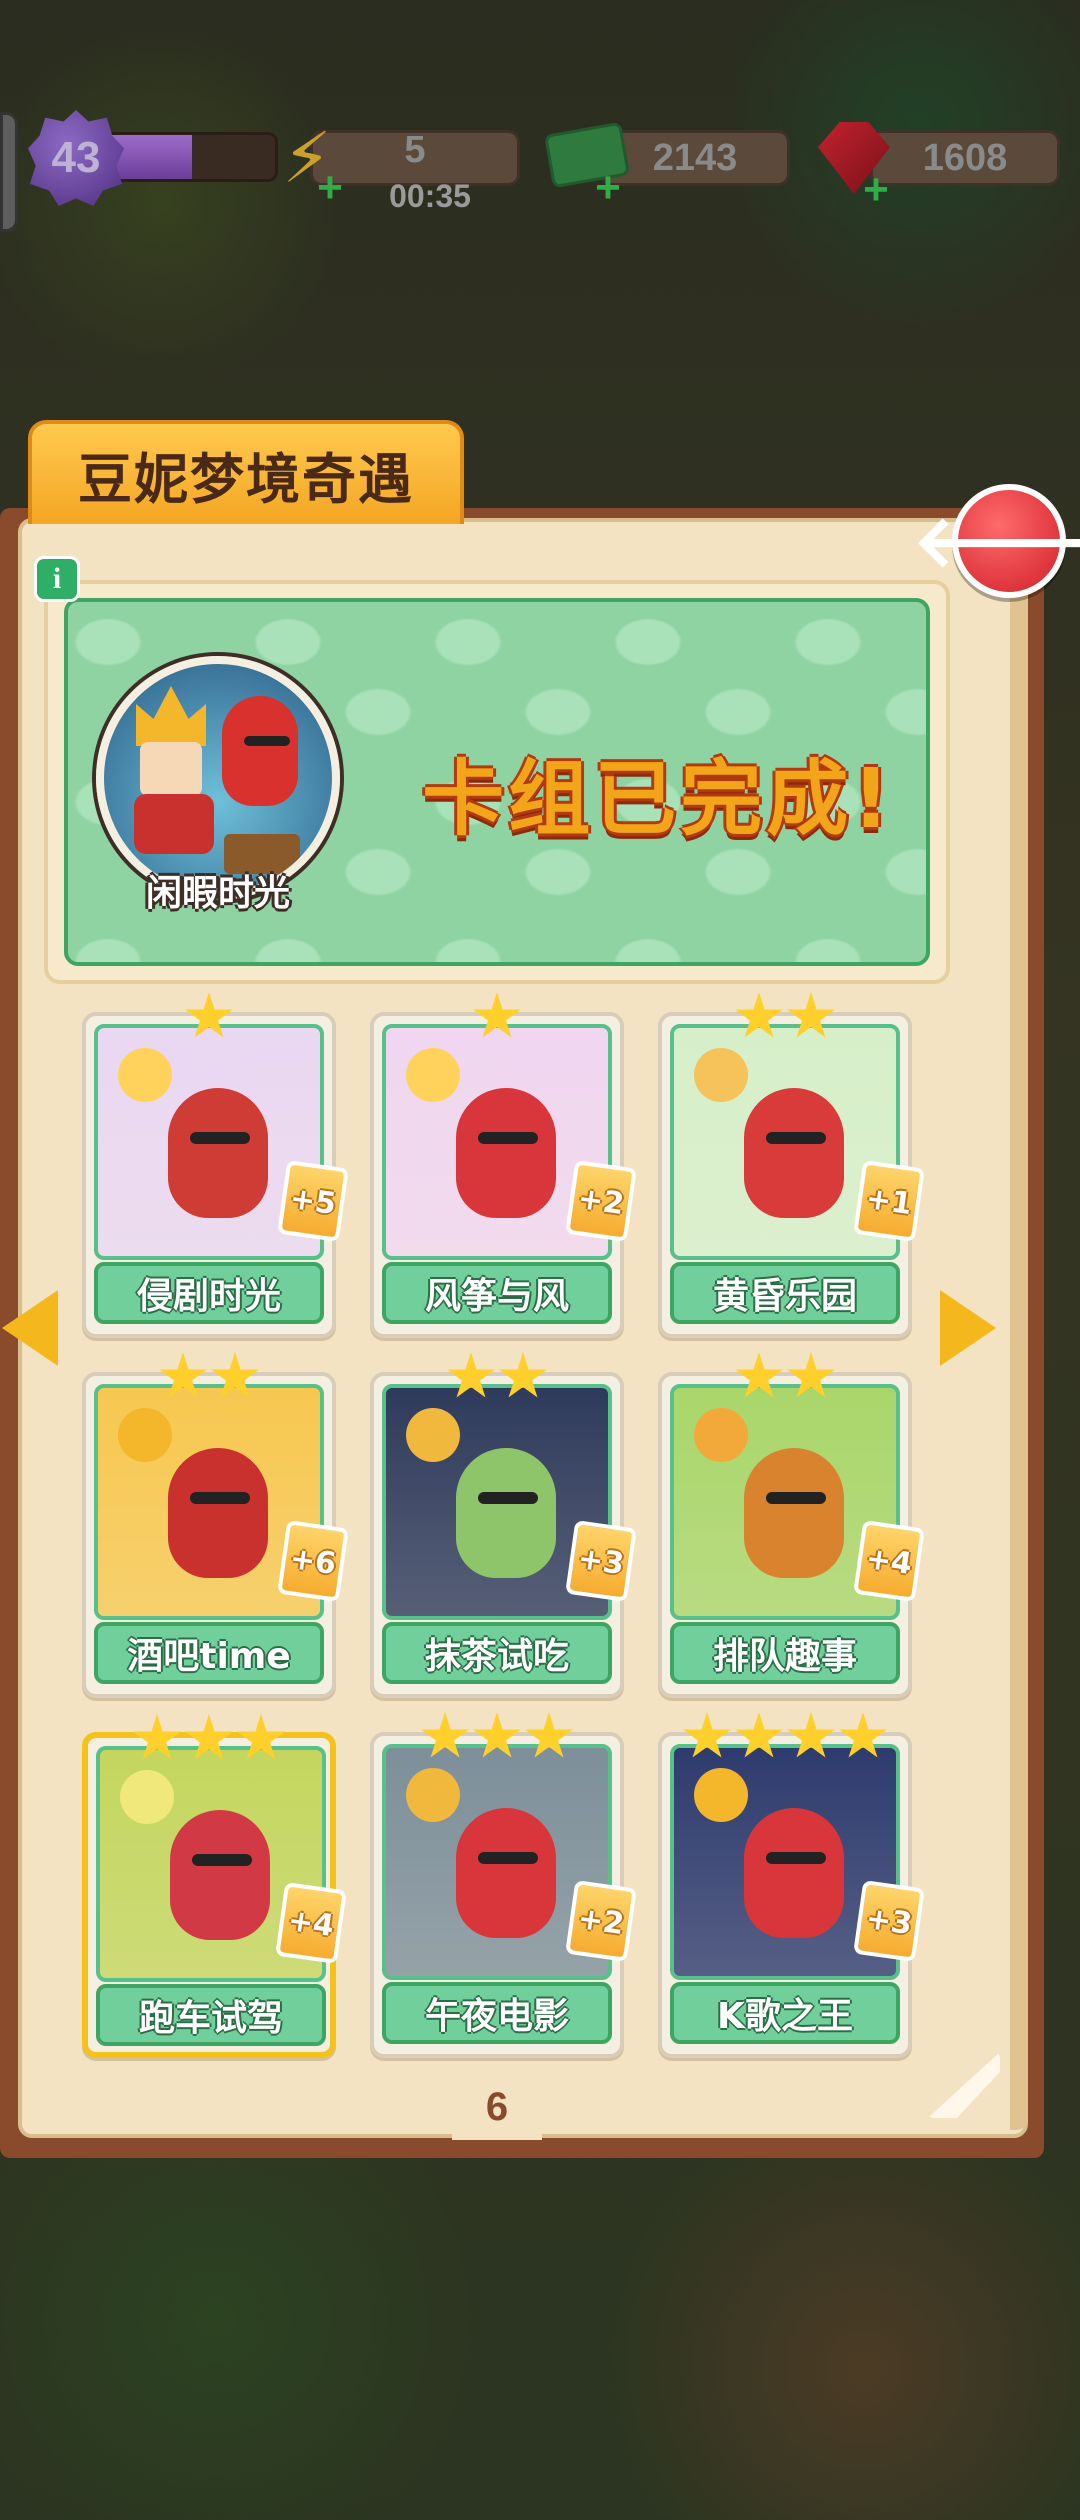 This screenshot has height=2520, width=1080. Describe the element at coordinates (791, 1525) in the screenshot. I see `album-card: 排队趣事 +4` at that location.